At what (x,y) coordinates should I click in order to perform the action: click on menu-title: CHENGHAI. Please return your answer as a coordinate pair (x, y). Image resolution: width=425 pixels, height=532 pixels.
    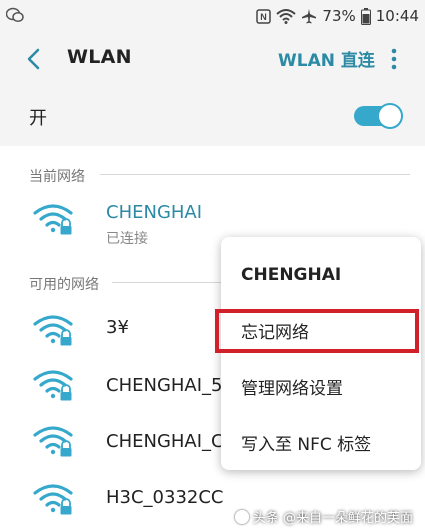
    Looking at the image, I should click on (291, 275).